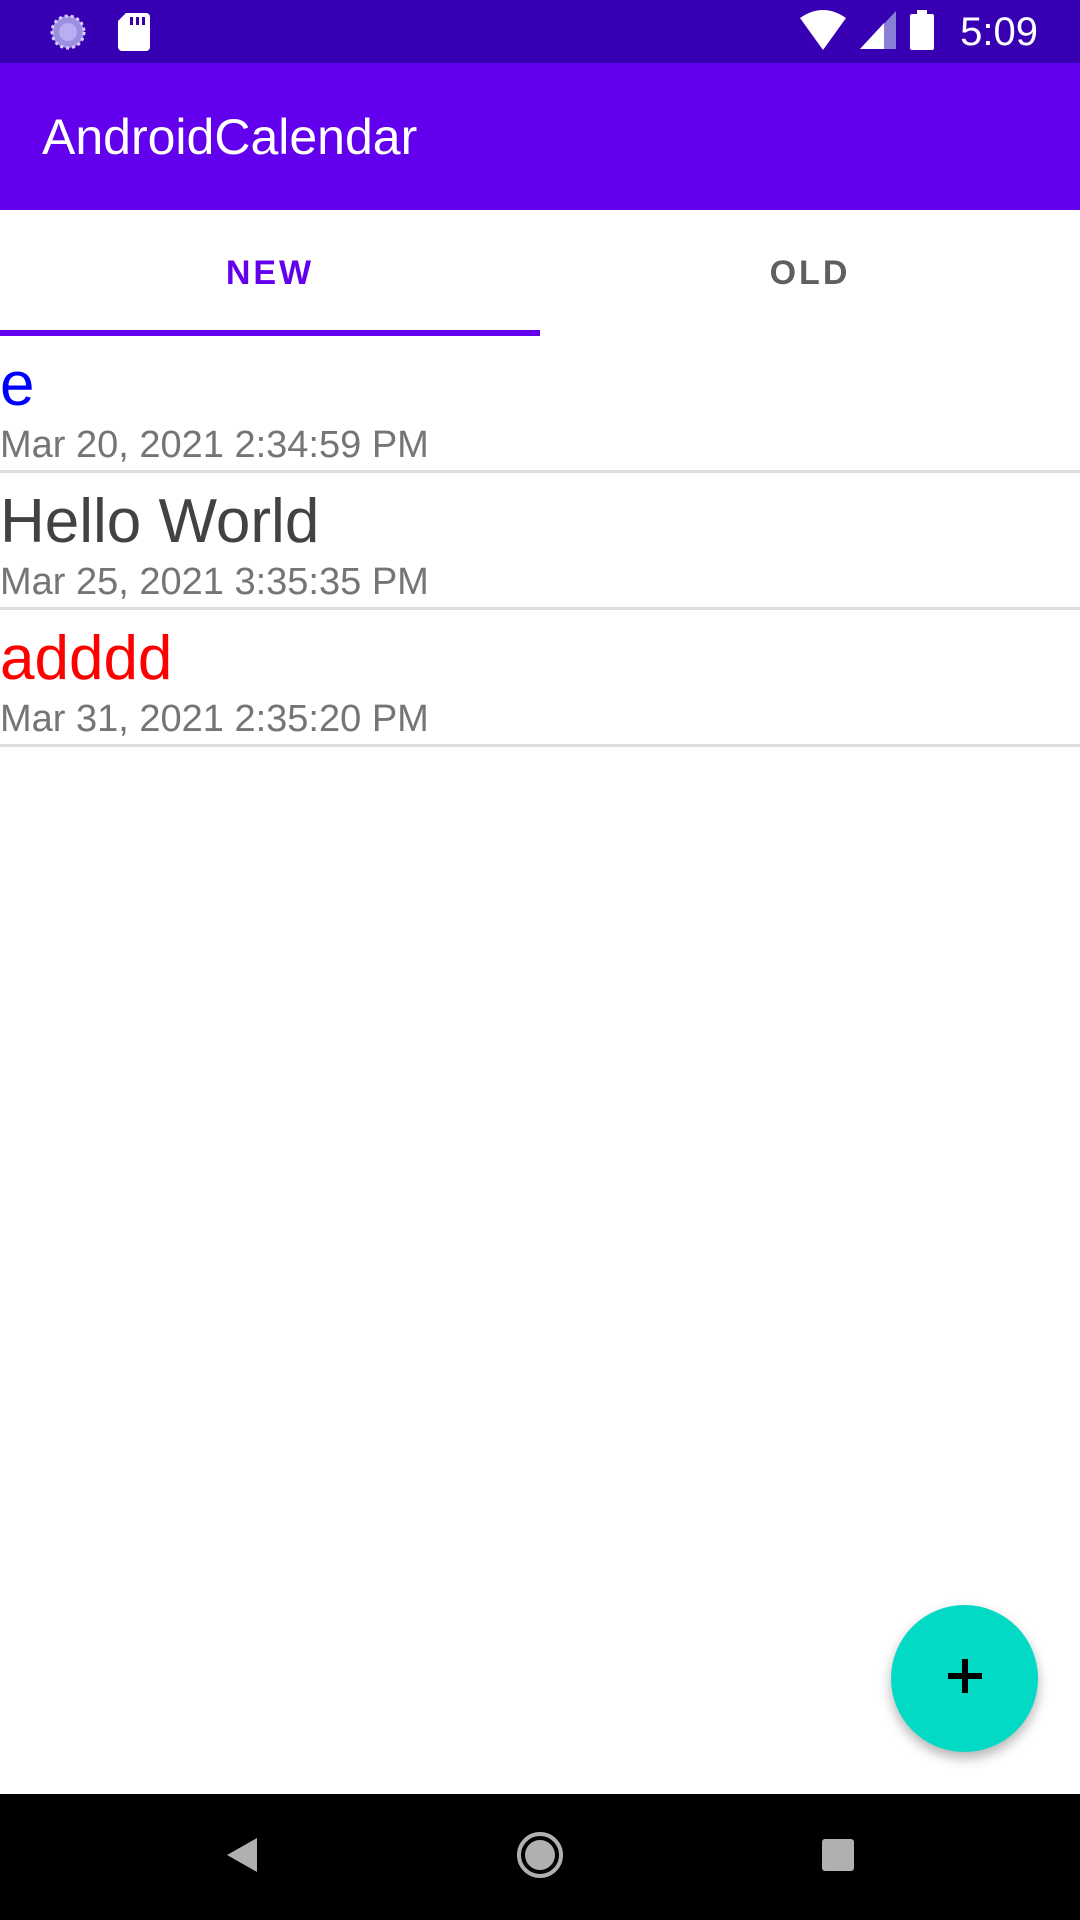 The width and height of the screenshot is (1080, 1920). I want to click on recents-icon, so click(838, 1857).